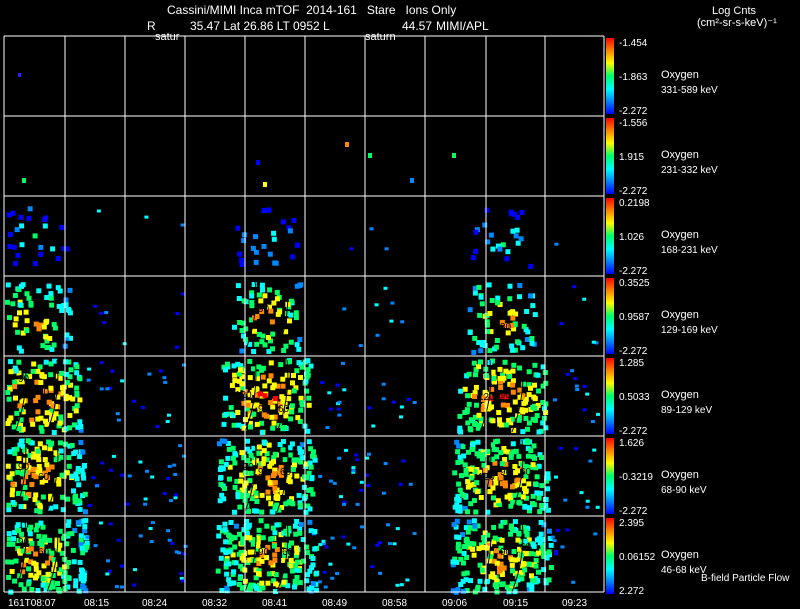 The width and height of the screenshot is (800, 609). I want to click on colorbar-tick-label: 0.3525, so click(634, 283).